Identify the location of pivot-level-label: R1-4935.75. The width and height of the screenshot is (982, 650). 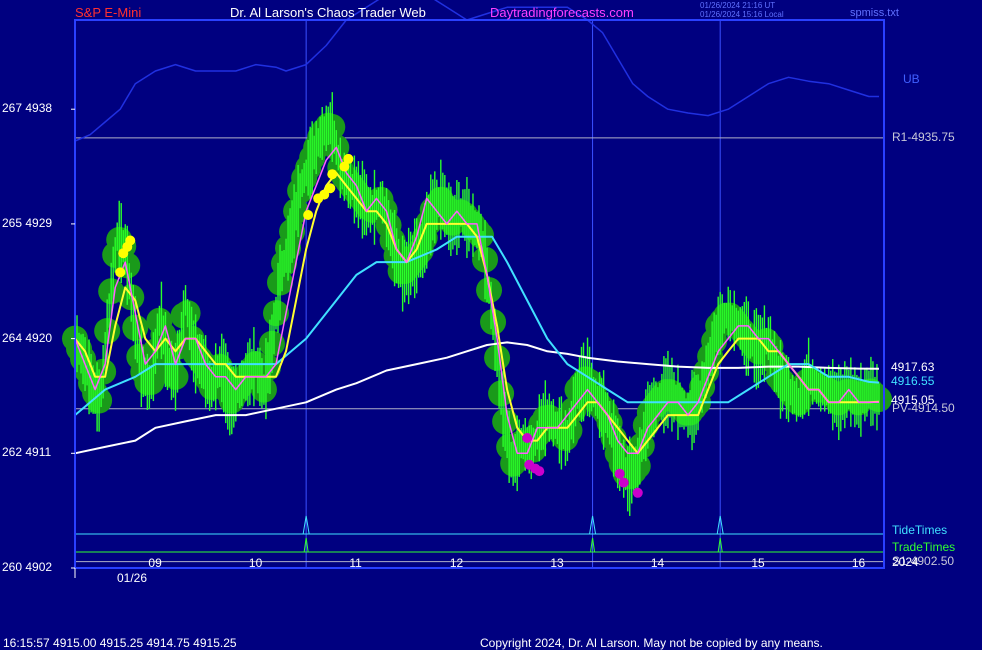
(923, 136).